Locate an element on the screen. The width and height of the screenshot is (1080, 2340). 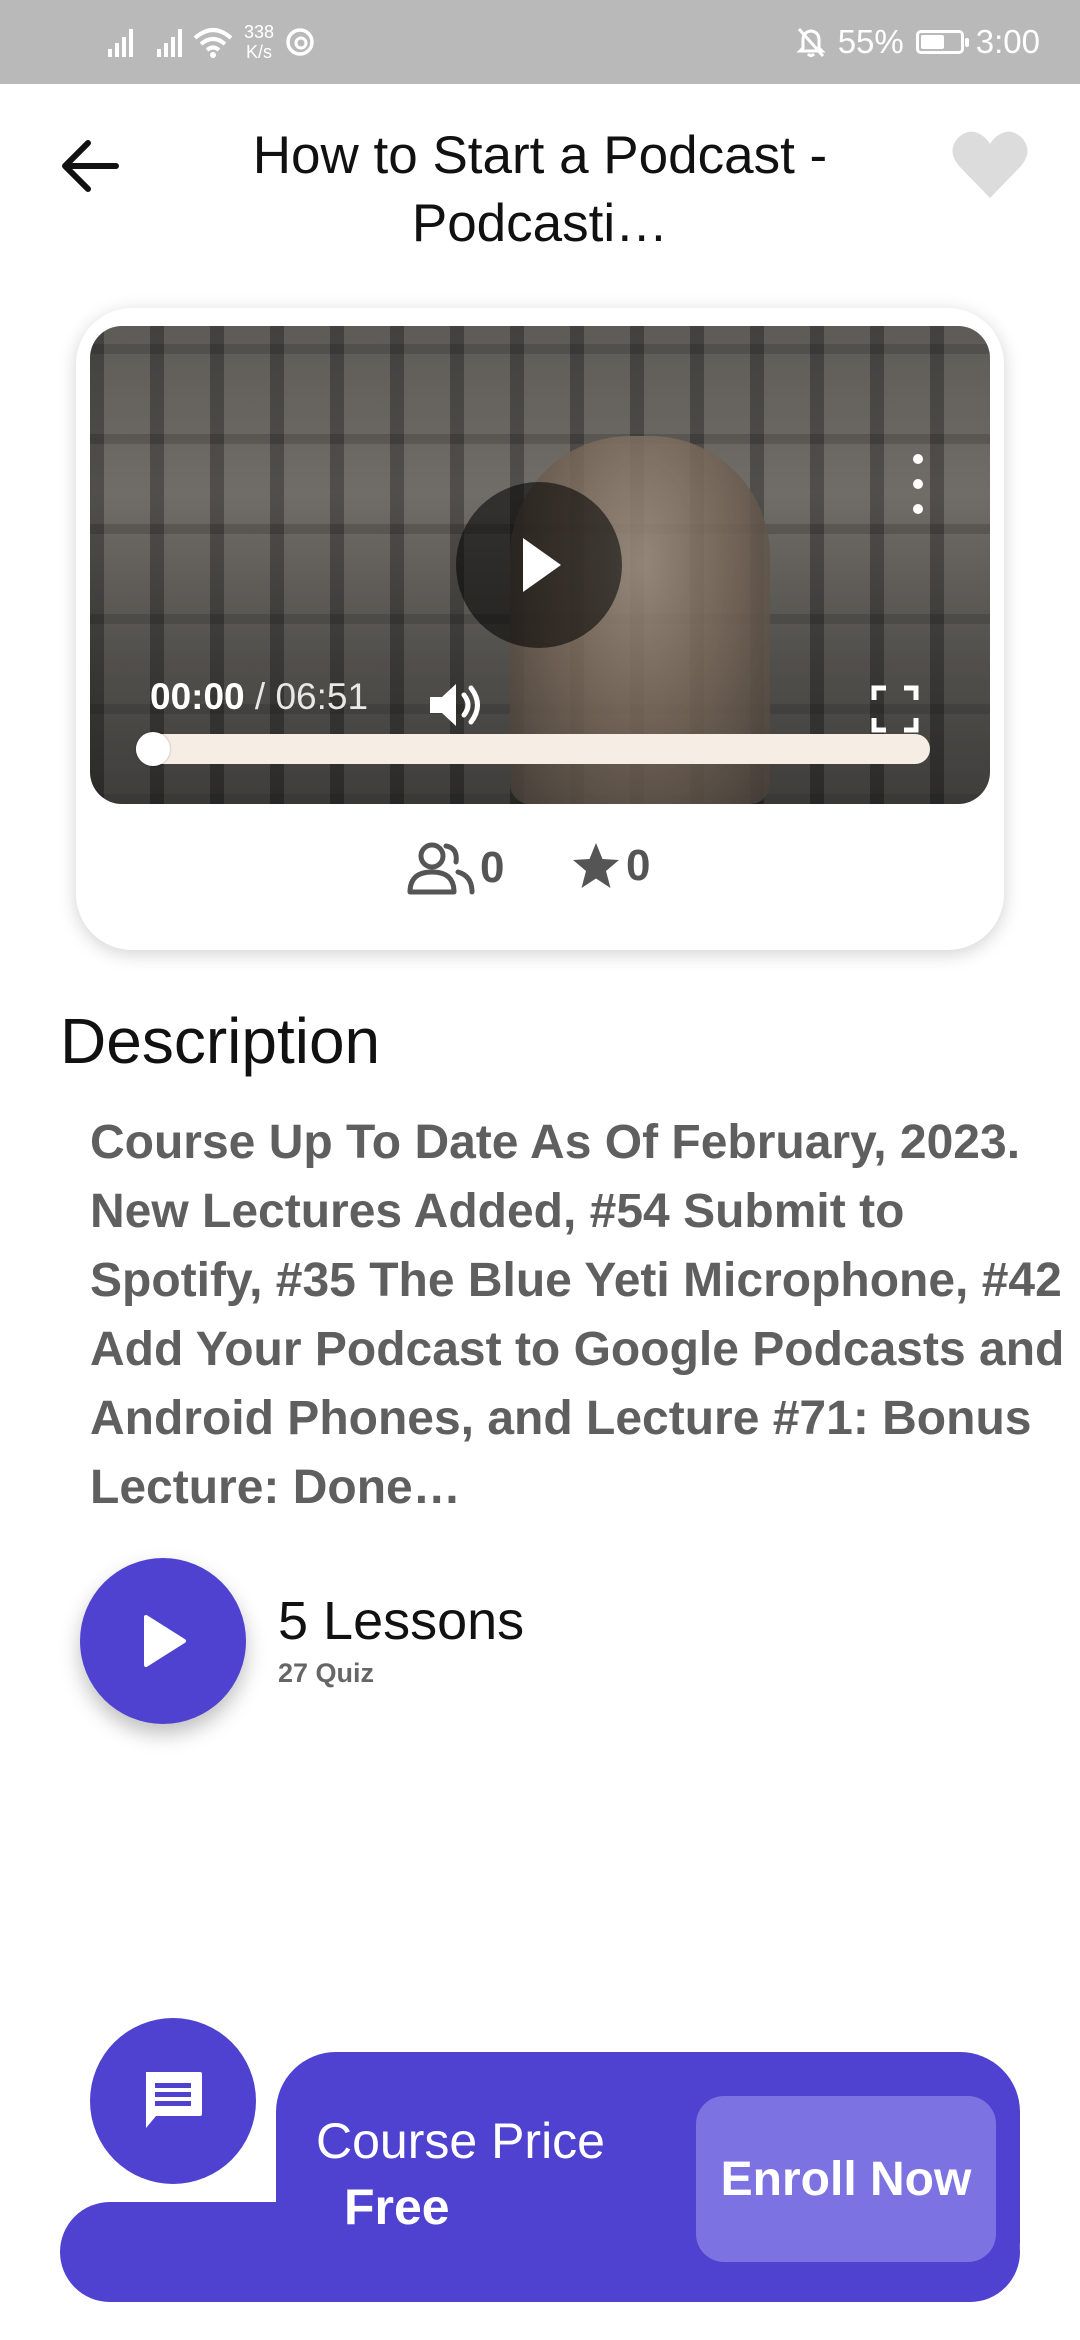
wifi-icon is located at coordinates (213, 43).